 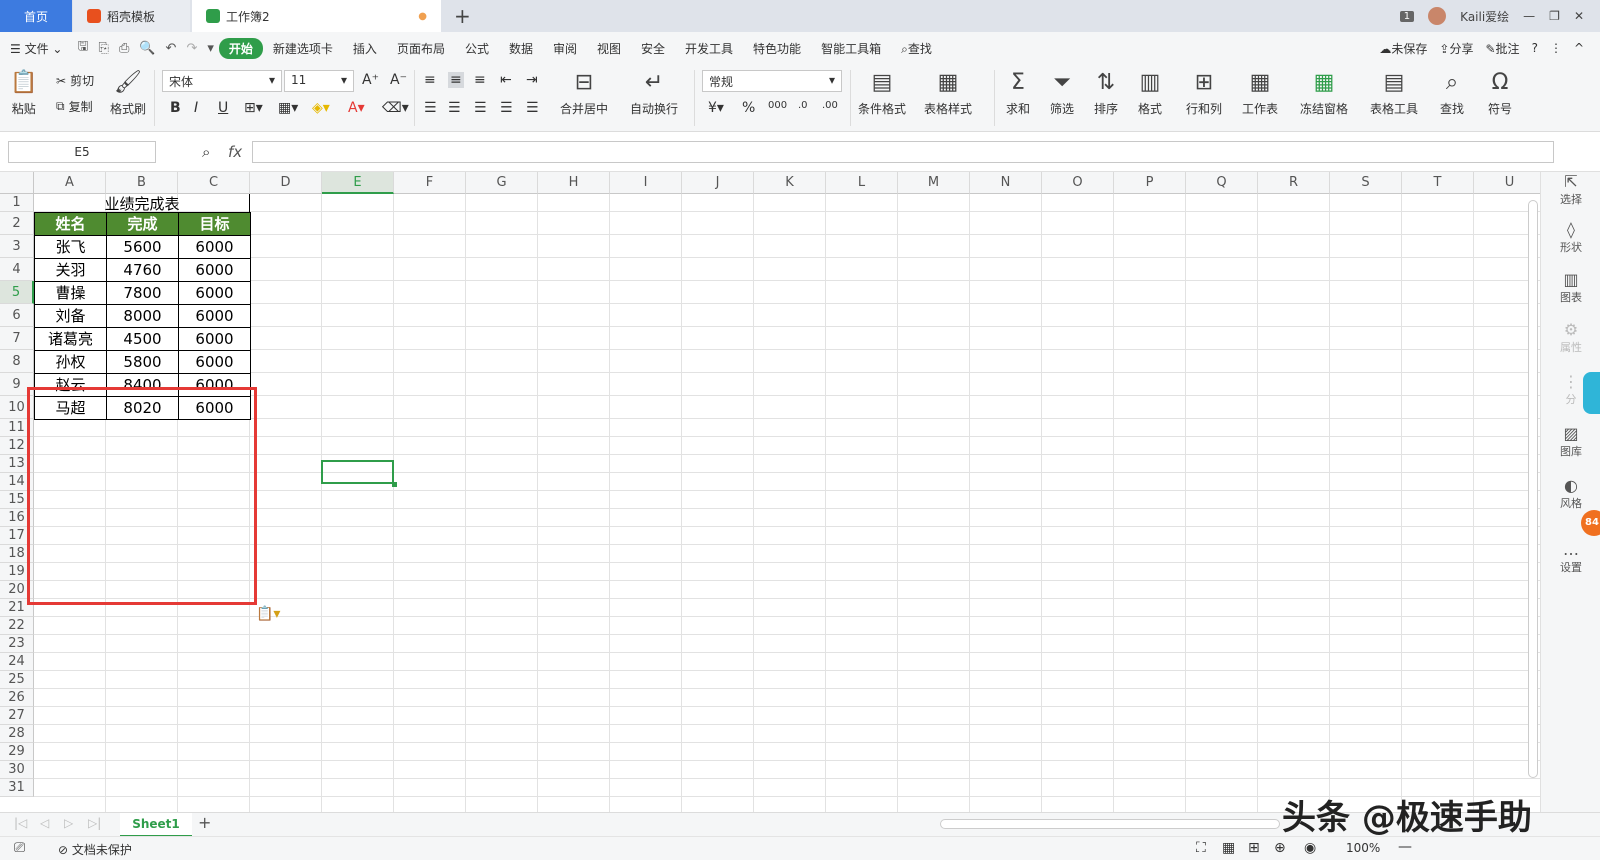 I want to click on window-count-badge: 1, so click(x=1407, y=16).